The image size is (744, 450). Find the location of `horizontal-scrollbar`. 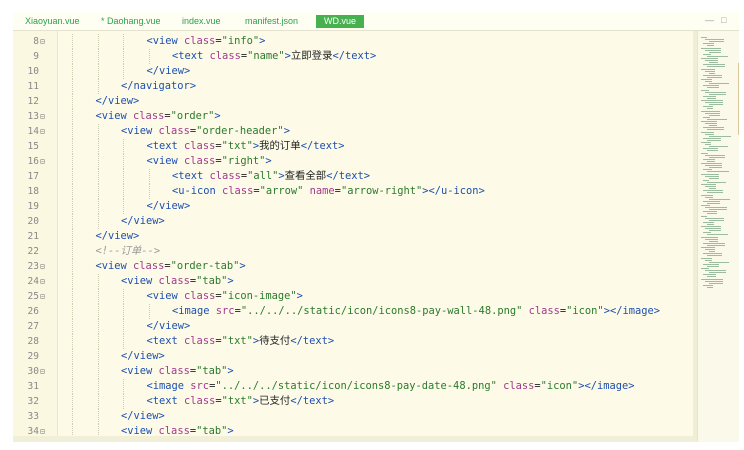

horizontal-scrollbar is located at coordinates (353, 439).